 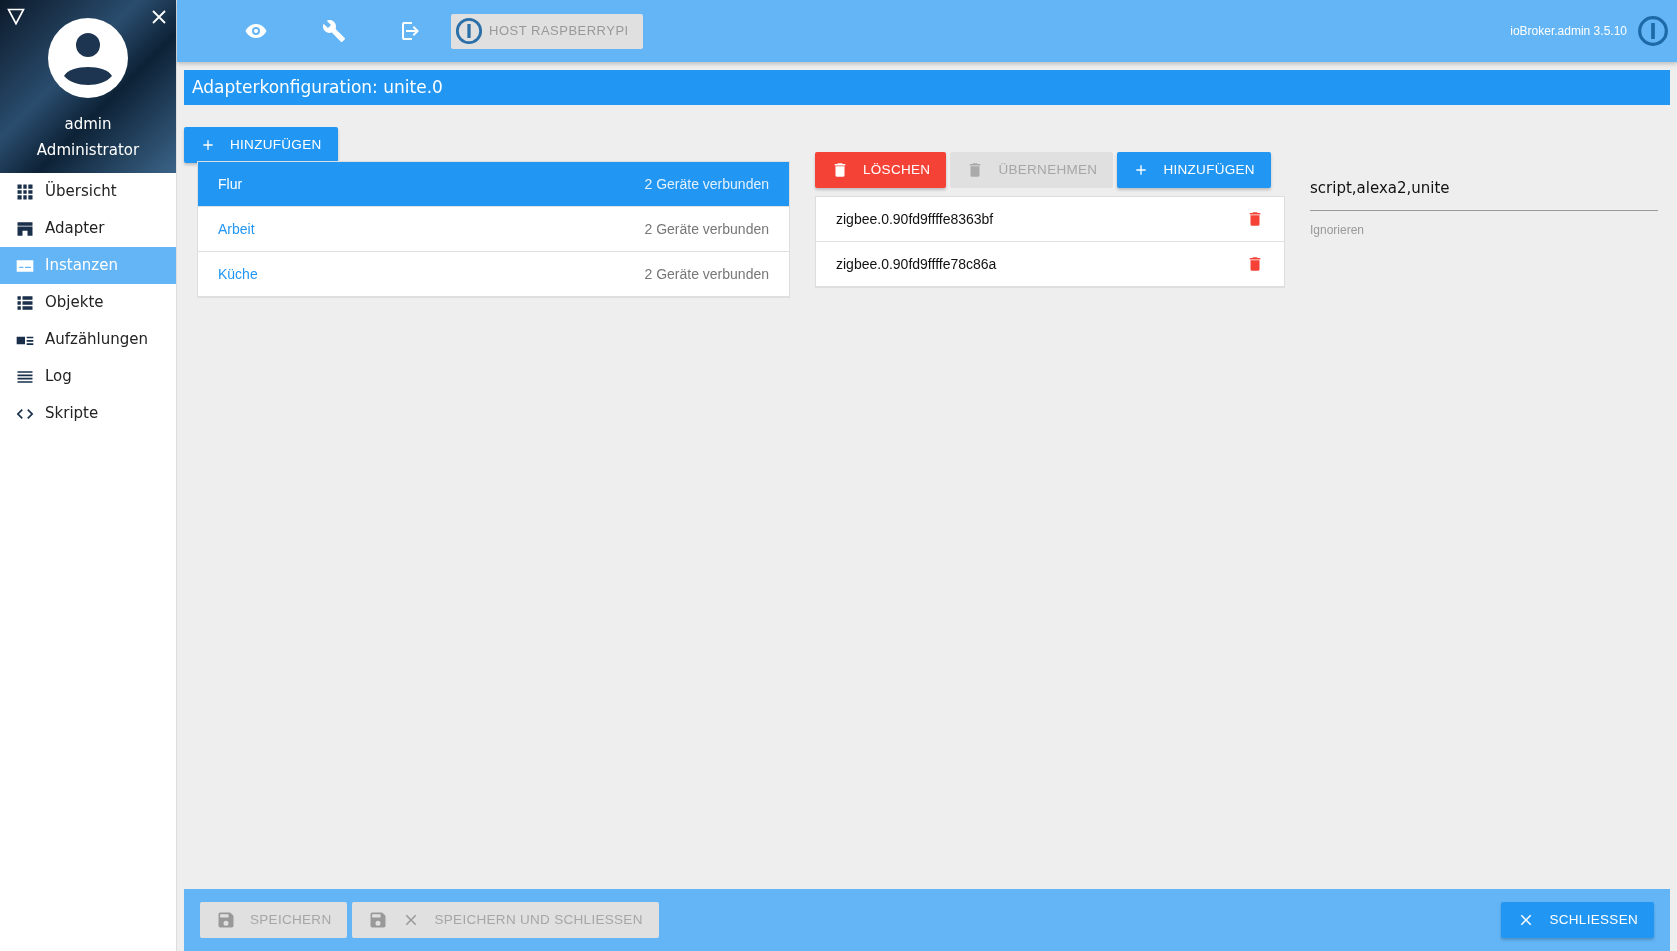 I want to click on host-button: HOST RASPBERRYPI, so click(x=547, y=31).